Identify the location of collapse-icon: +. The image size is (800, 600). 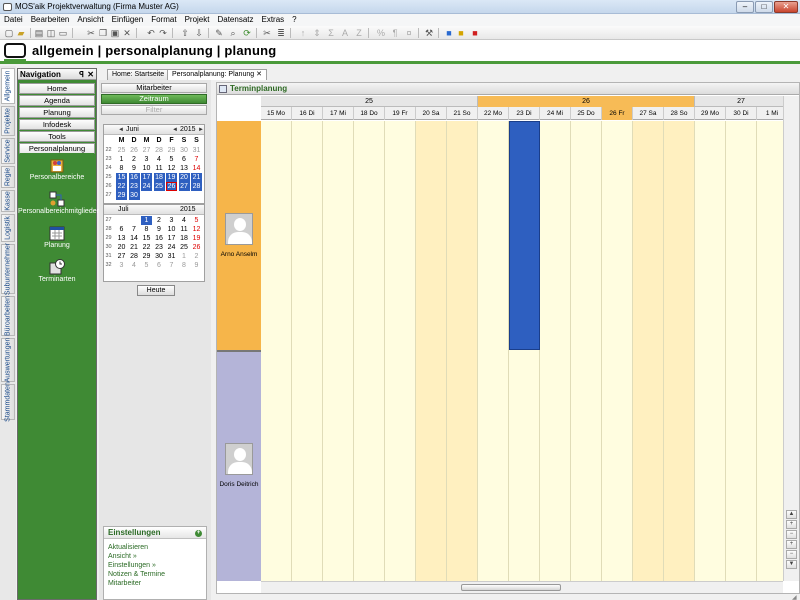
(198, 533).